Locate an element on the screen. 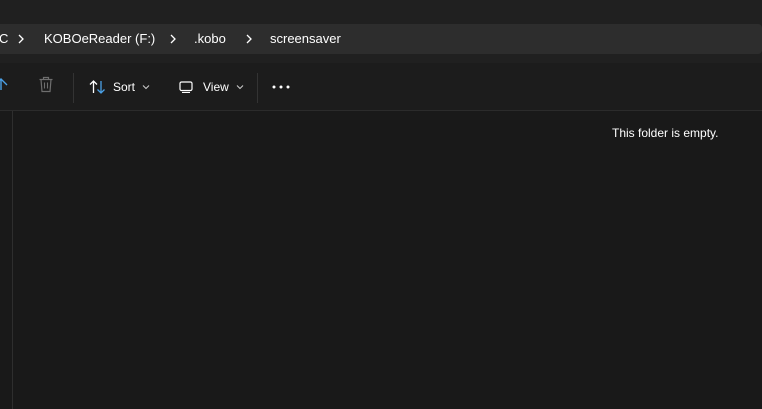  sort-button: Sort is located at coordinates (119, 86).